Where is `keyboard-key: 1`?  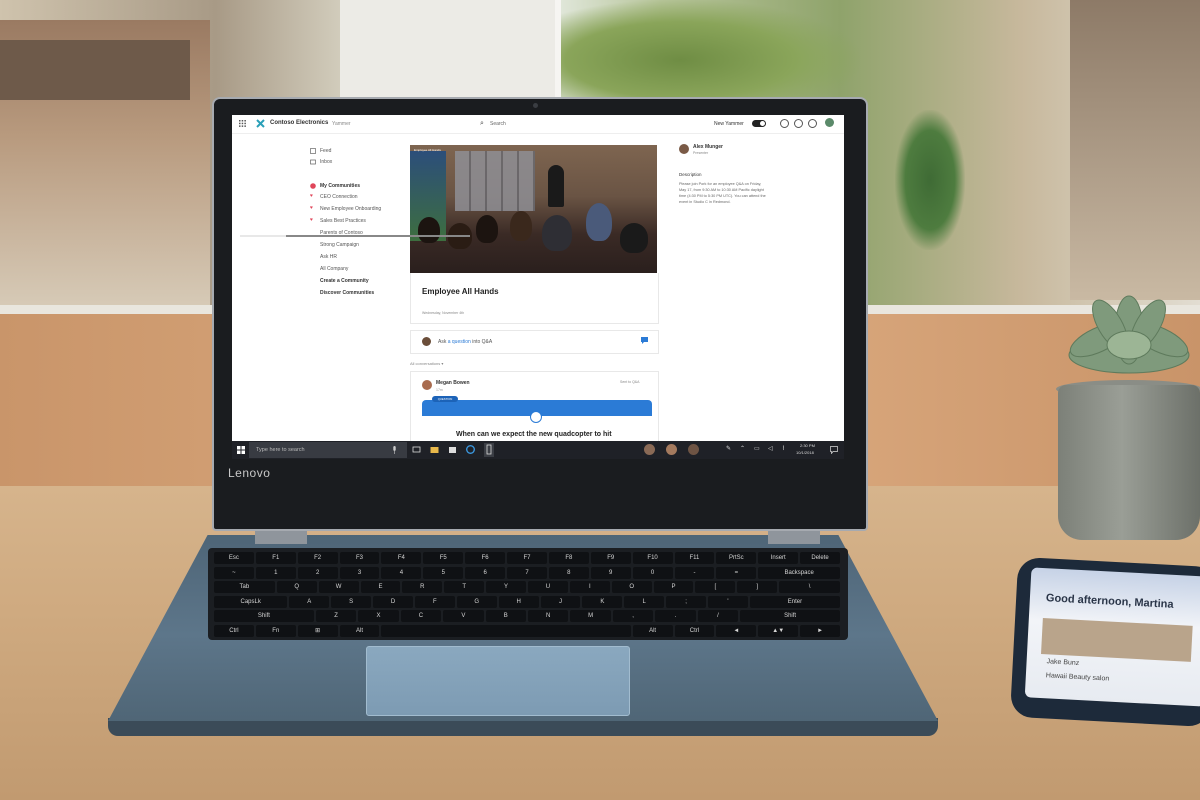 keyboard-key: 1 is located at coordinates (275, 572).